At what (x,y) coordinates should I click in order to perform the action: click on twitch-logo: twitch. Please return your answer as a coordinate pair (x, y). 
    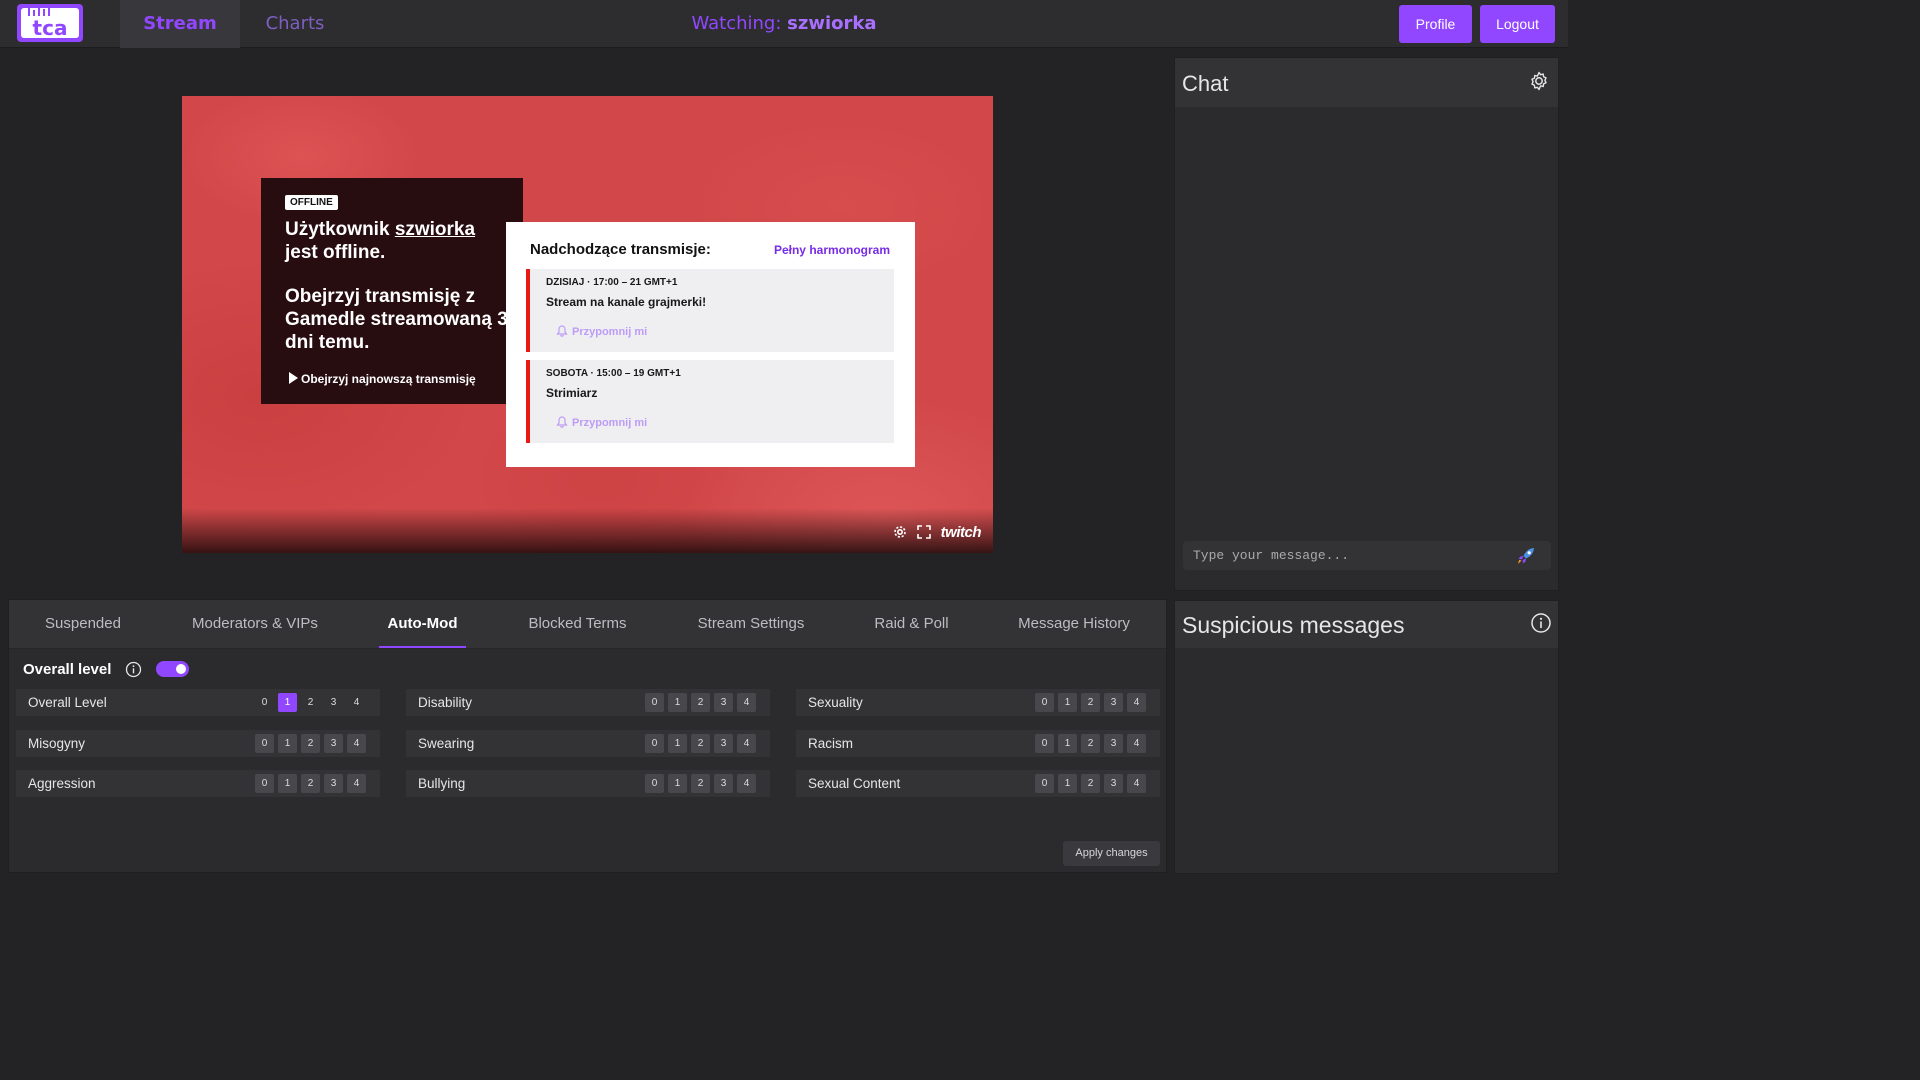
    Looking at the image, I should click on (961, 532).